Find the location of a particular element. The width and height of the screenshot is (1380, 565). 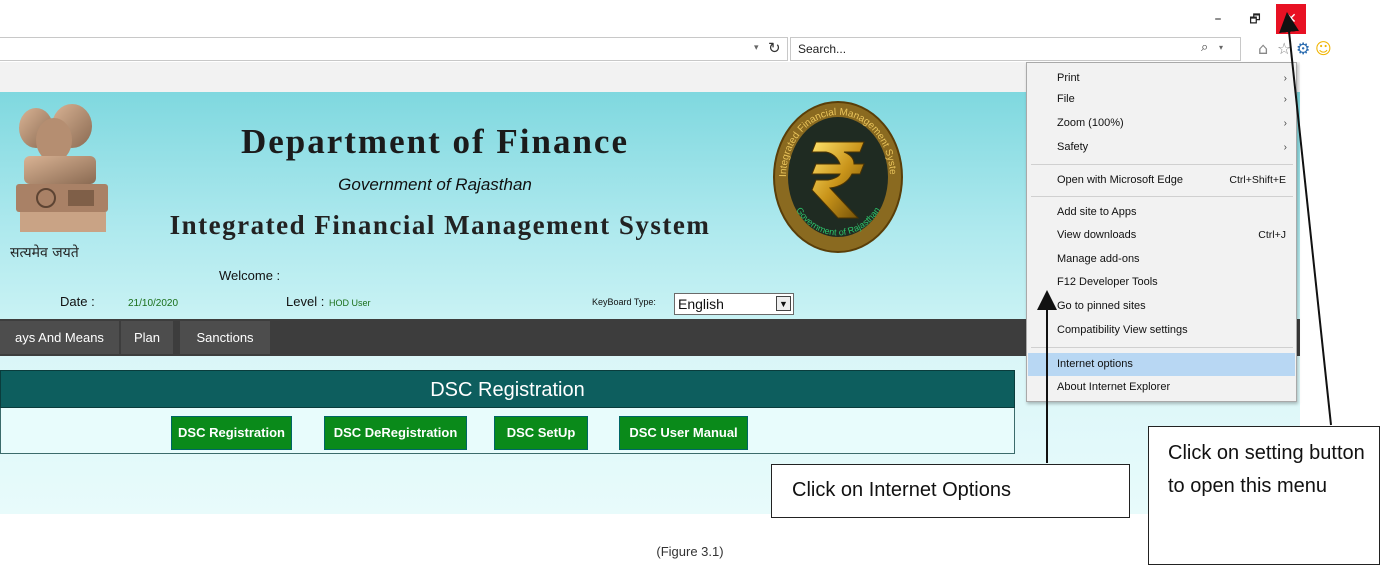

dsc-panel-title: DSC Registration is located at coordinates (507, 389).